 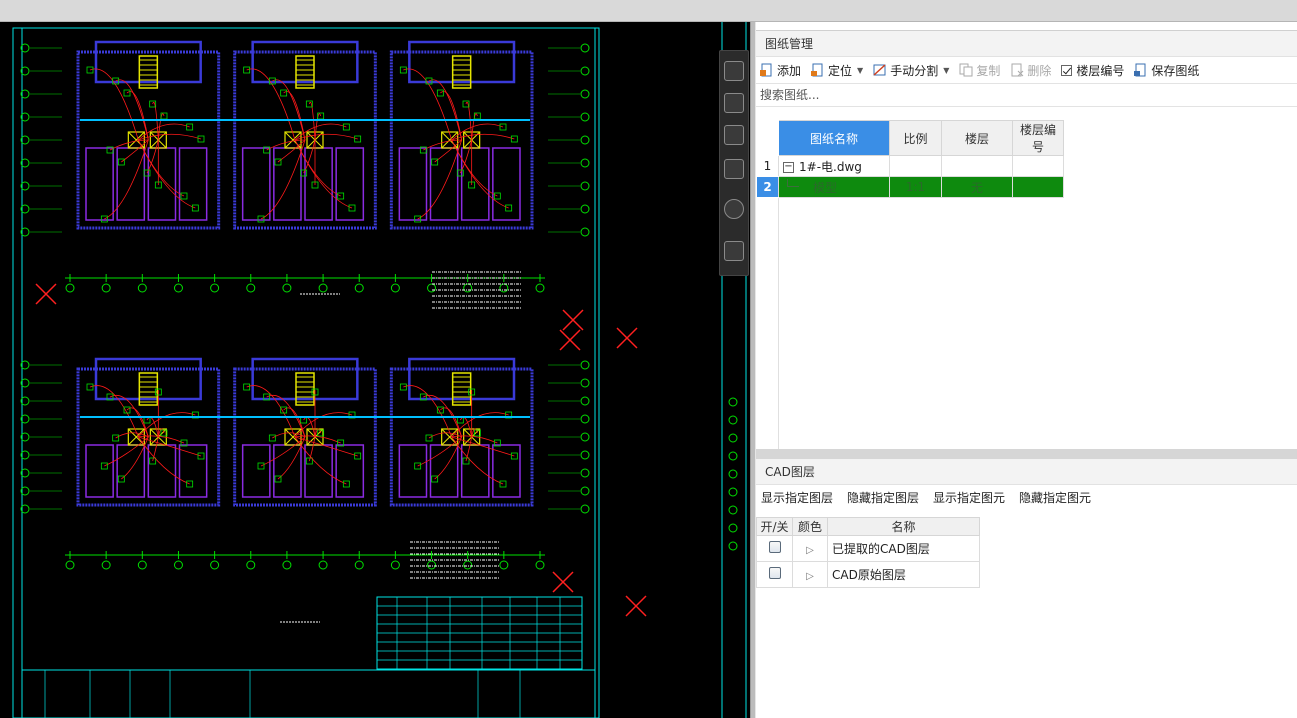 I want to click on zoom-icon, so click(x=734, y=71).